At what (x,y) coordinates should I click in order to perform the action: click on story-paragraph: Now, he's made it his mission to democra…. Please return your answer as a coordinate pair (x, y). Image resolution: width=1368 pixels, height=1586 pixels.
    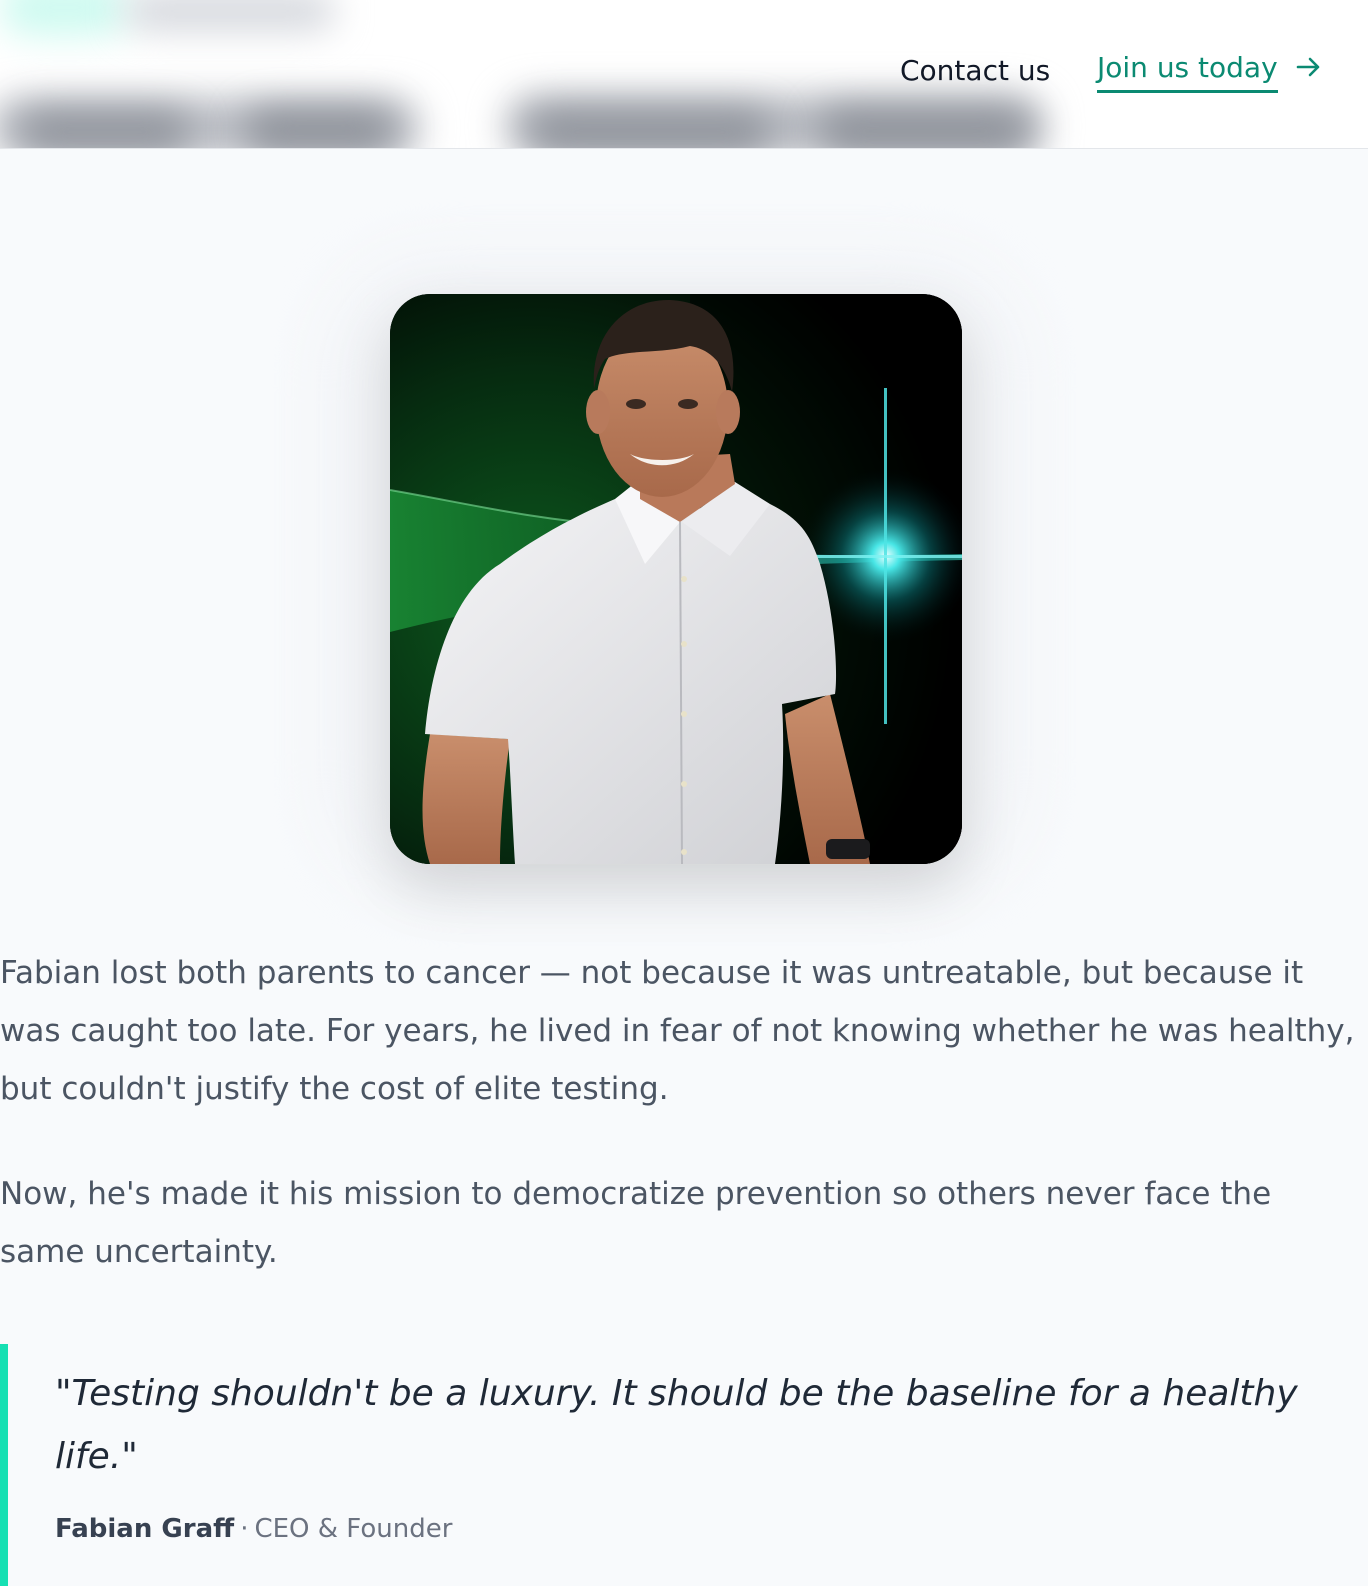
    Looking at the image, I should click on (636, 1223).